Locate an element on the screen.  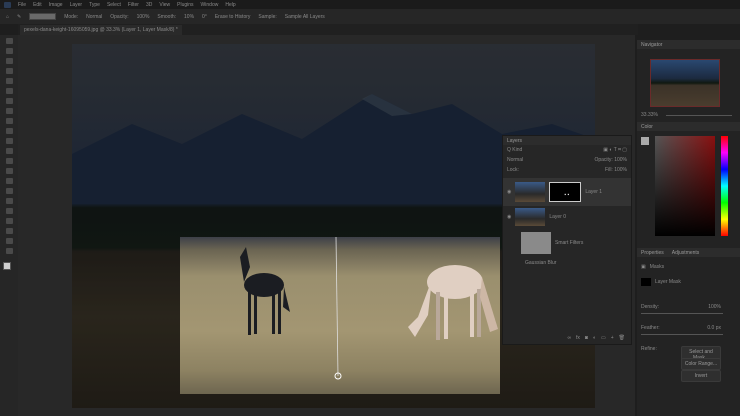
menu-image: Image is located at coordinates (56, 5).